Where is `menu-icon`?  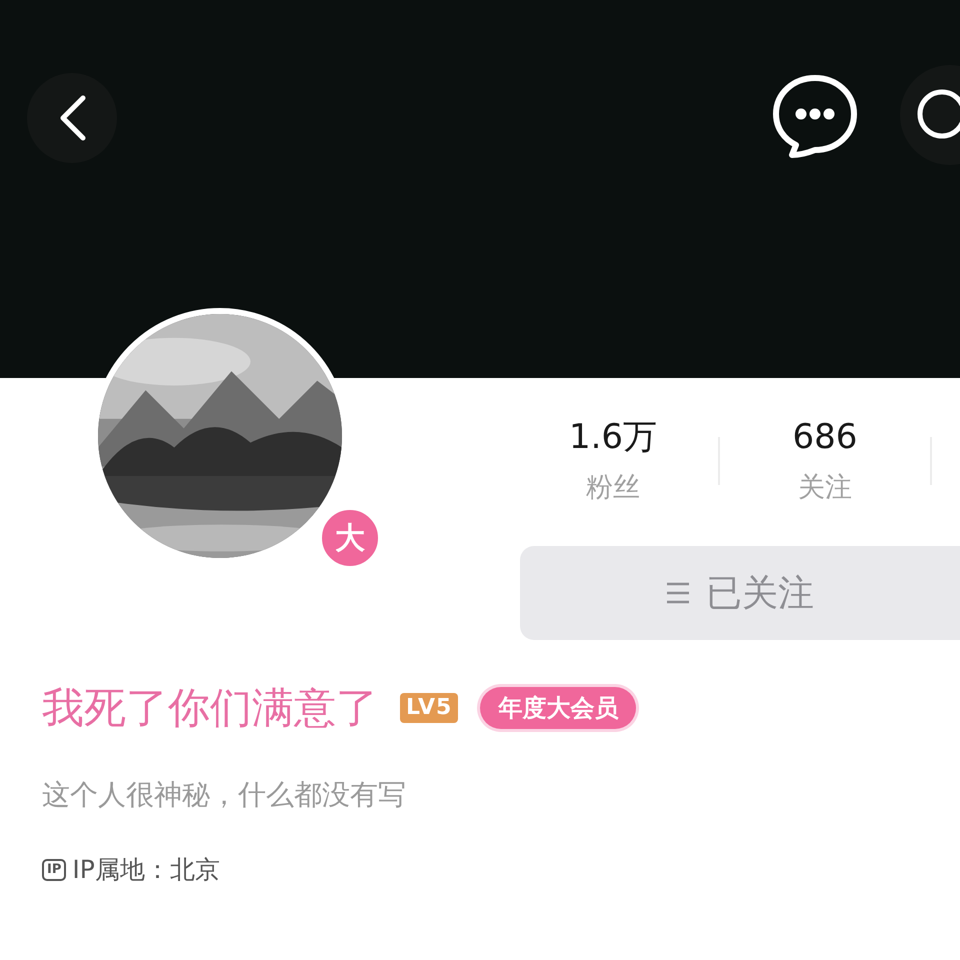 menu-icon is located at coordinates (678, 593).